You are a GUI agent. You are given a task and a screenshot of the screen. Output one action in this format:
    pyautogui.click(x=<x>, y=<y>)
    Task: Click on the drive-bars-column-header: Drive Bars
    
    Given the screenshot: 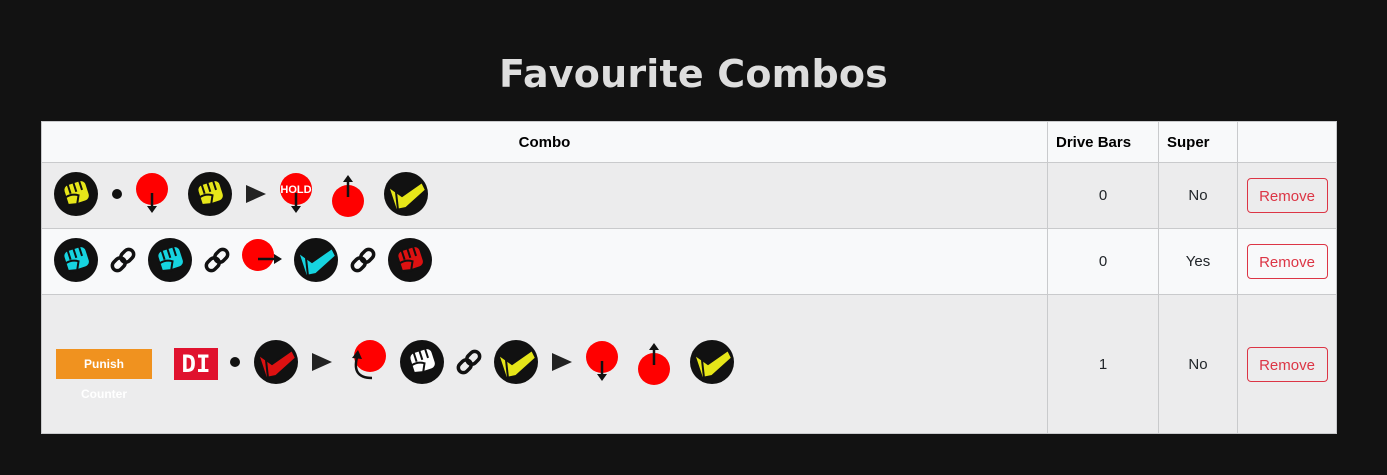 What is the action you would take?
    pyautogui.click(x=1103, y=142)
    